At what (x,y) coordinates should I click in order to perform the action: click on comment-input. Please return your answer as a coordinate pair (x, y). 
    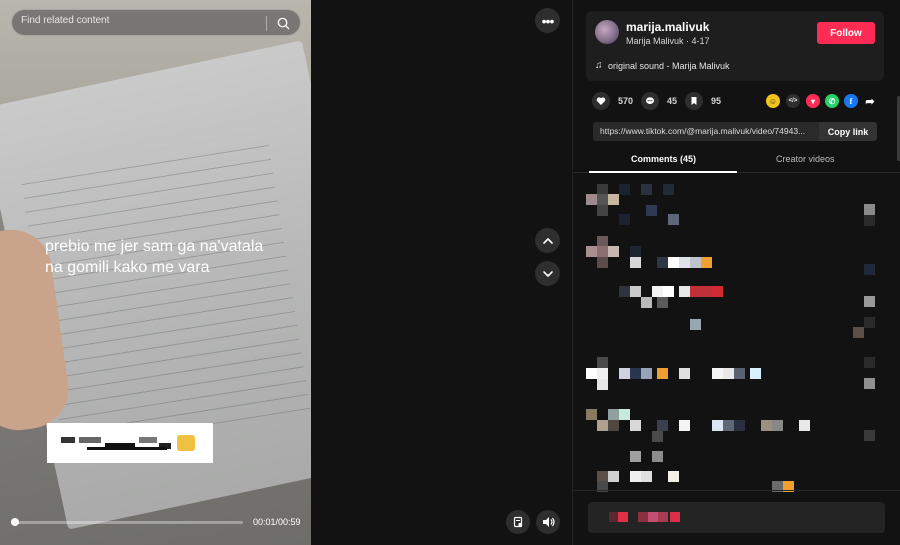
    Looking at the image, I should click on (736, 517).